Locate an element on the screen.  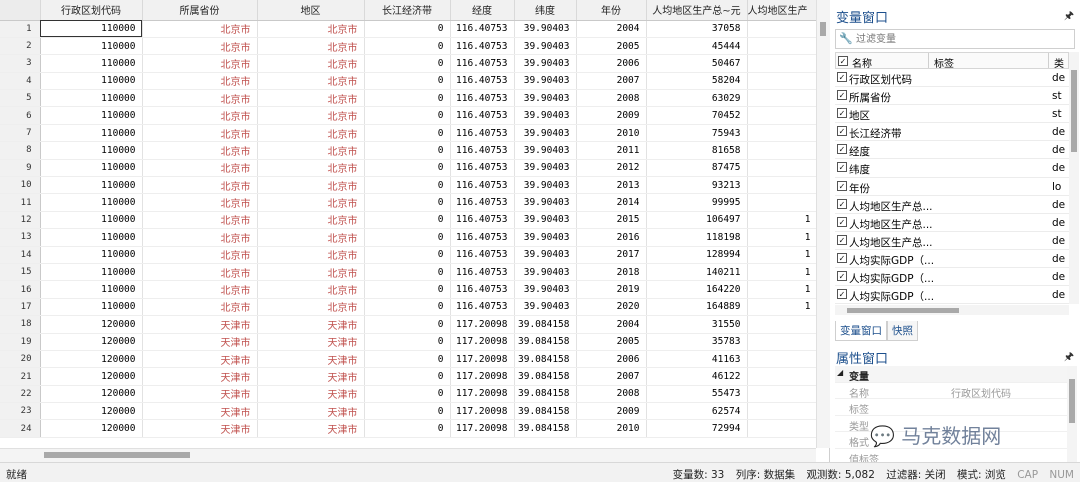
table-cell: 37058 is located at coordinates (697, 29).